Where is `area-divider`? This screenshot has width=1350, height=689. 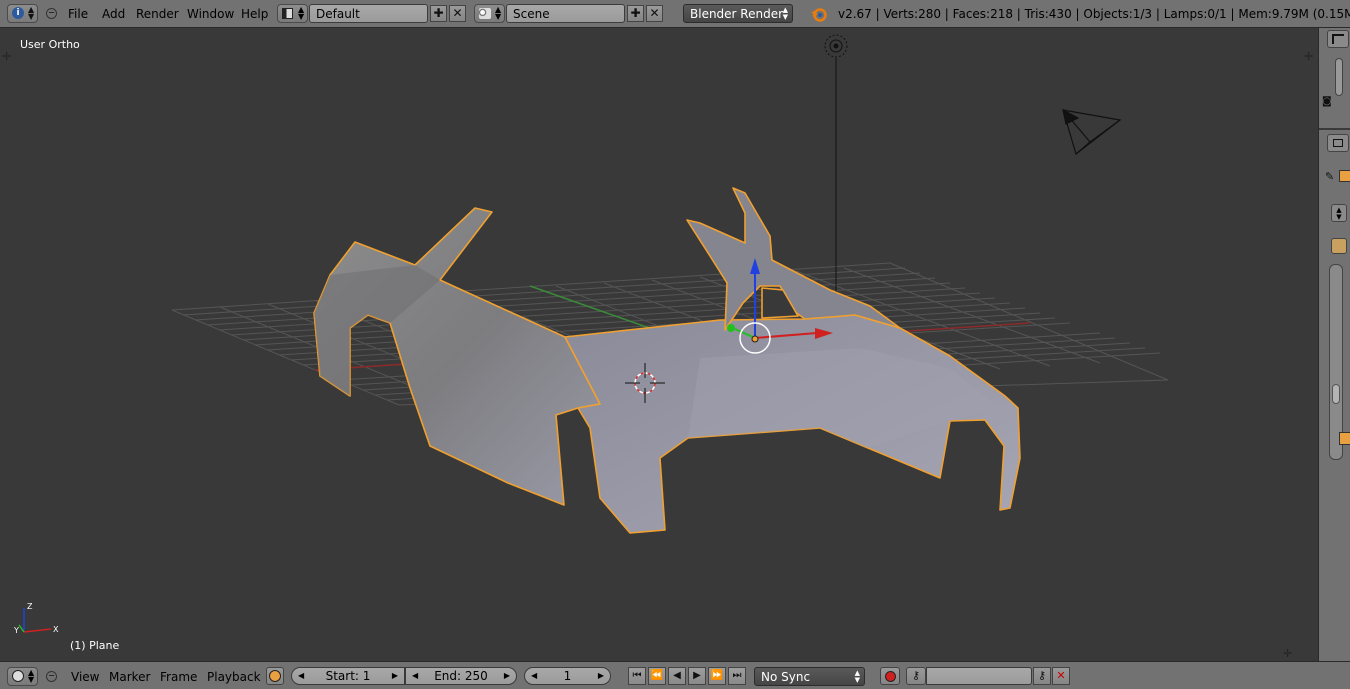 area-divider is located at coordinates (1334, 129).